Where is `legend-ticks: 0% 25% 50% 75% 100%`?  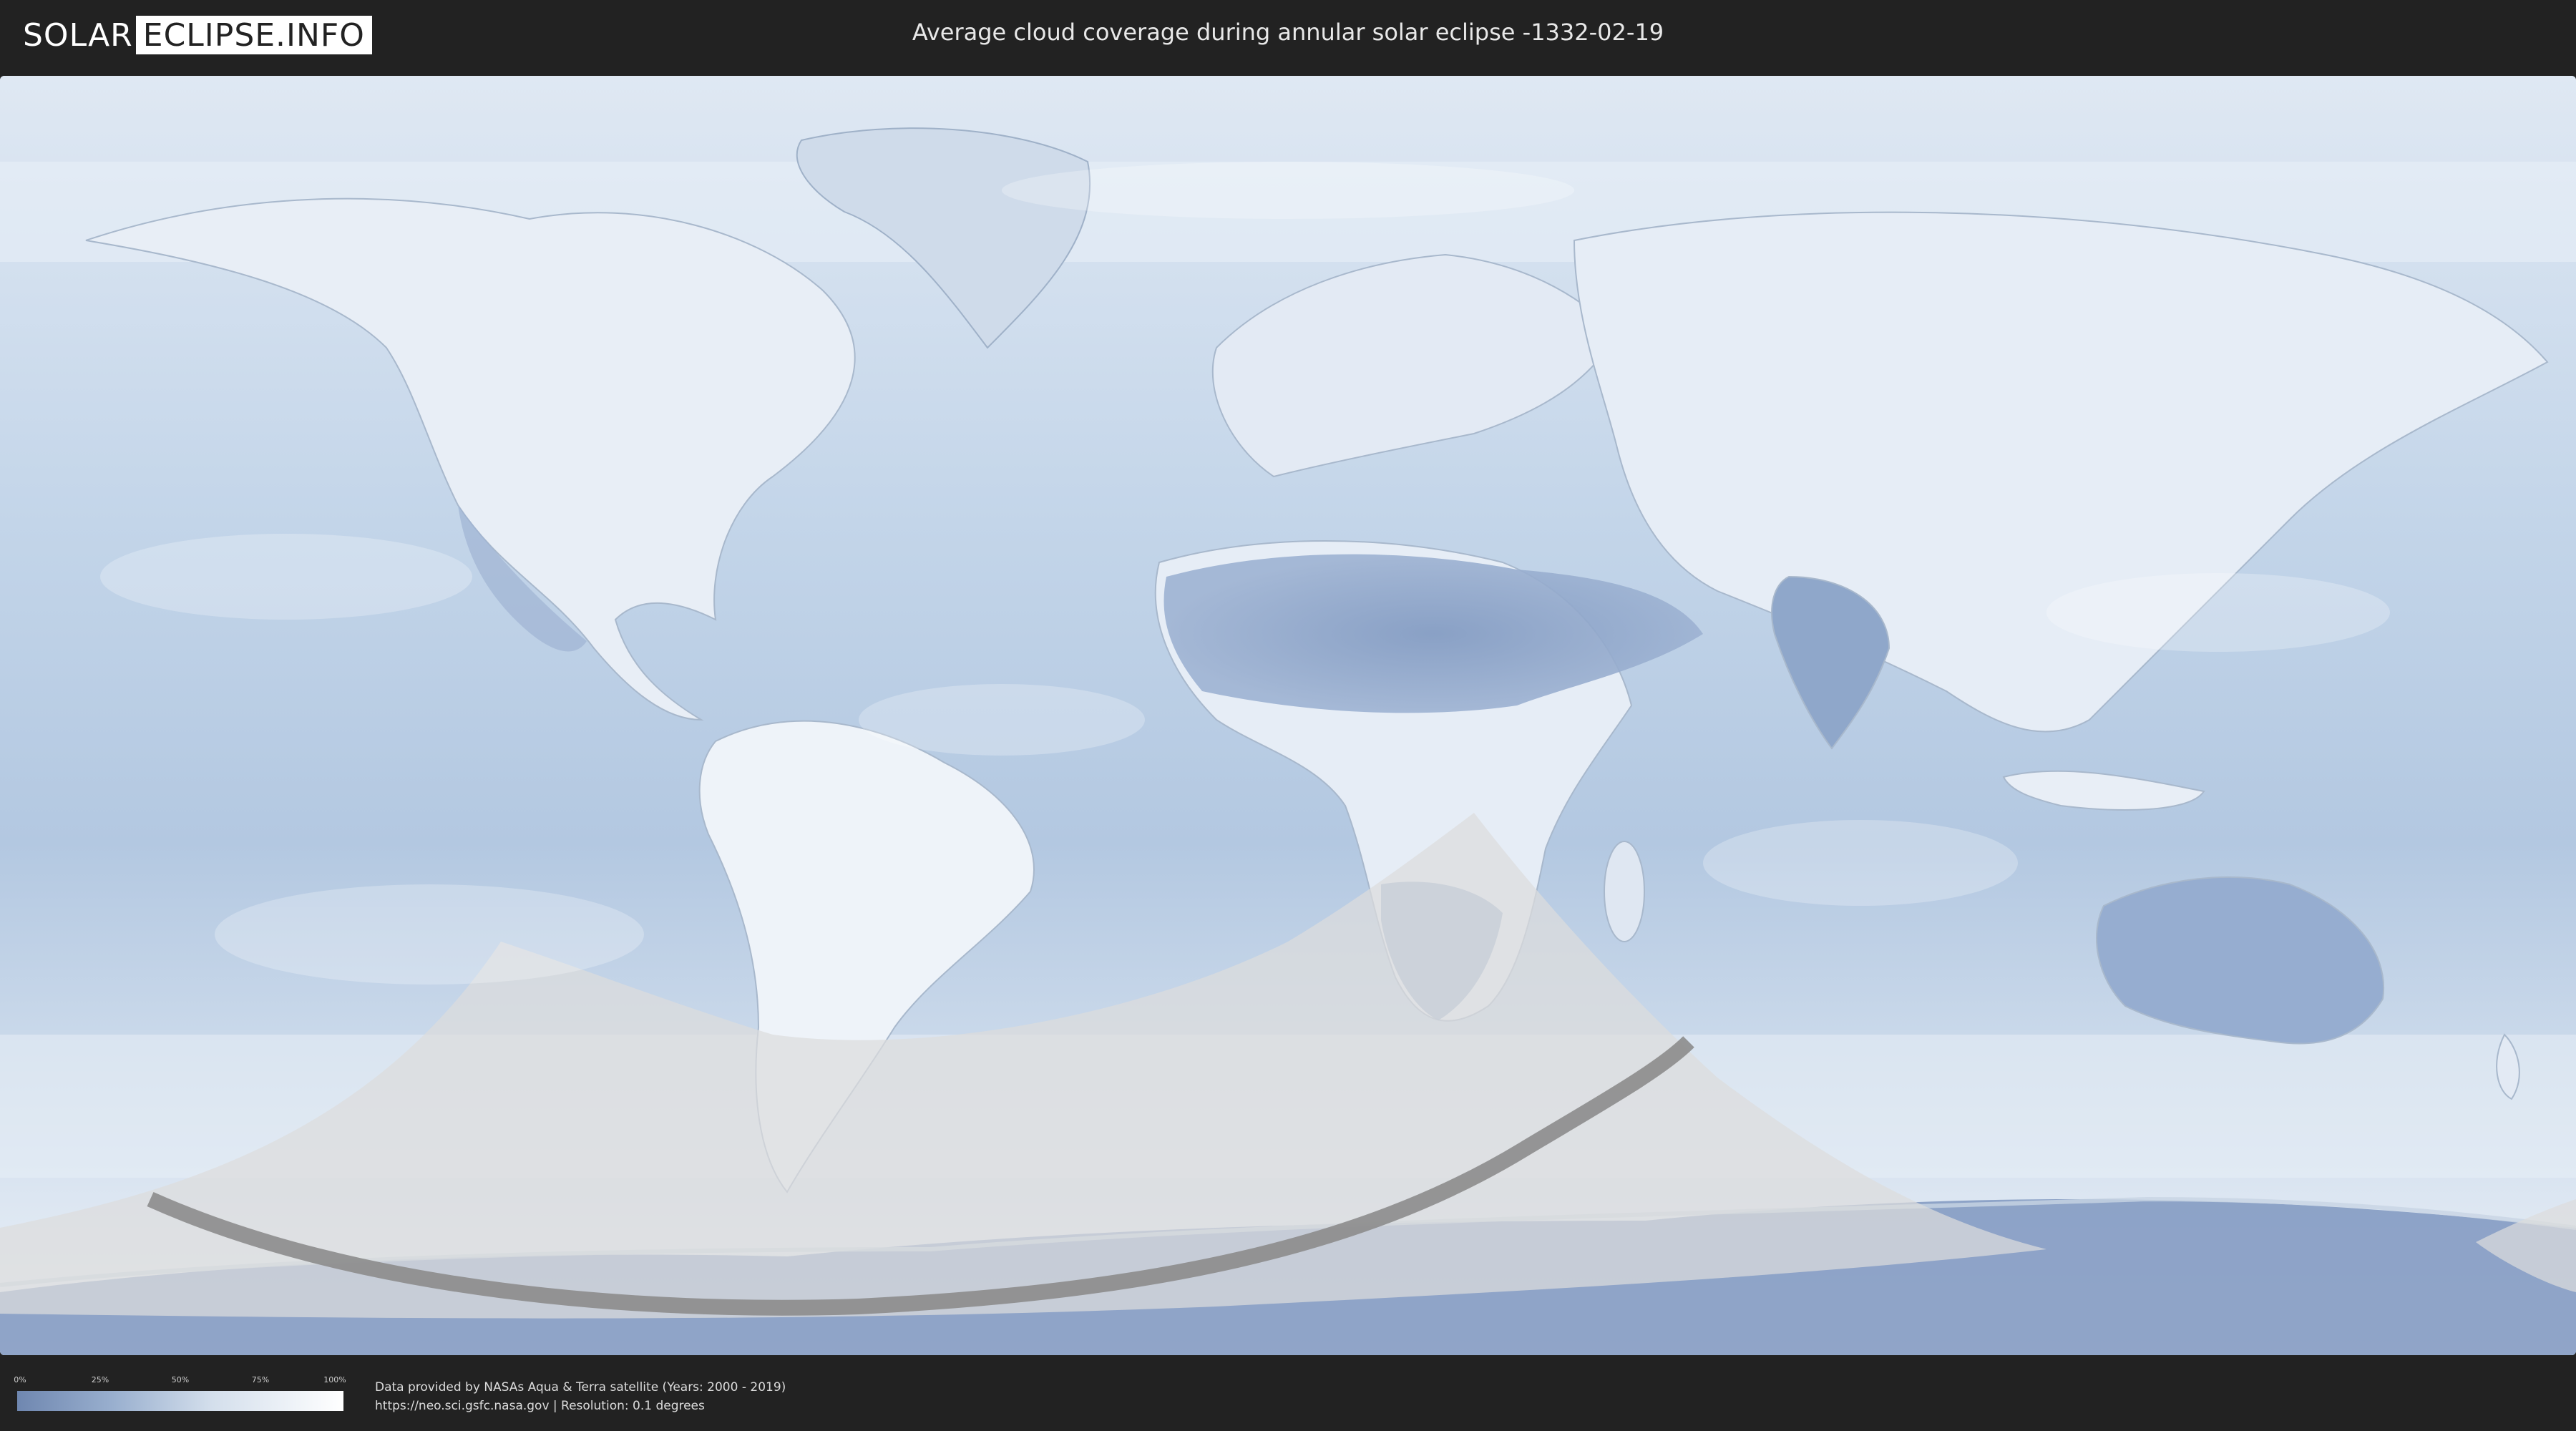
legend-ticks: 0% 25% 50% 75% 100% is located at coordinates (180, 1380).